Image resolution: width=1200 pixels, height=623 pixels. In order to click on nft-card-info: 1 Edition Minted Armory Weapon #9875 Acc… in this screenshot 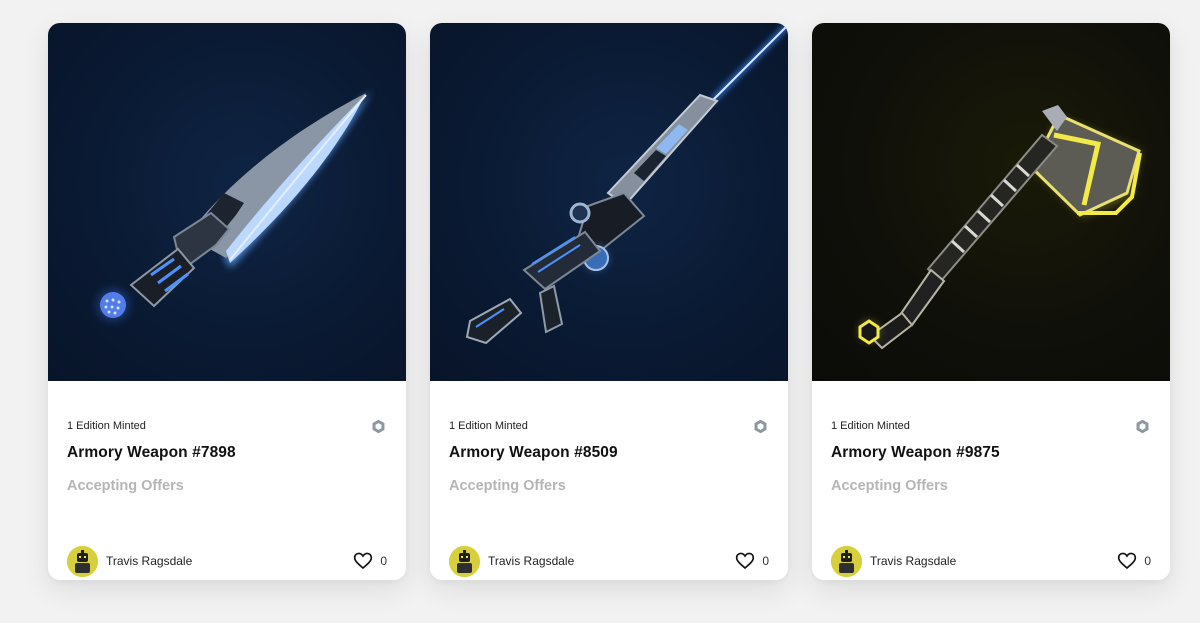, I will do `click(991, 480)`.